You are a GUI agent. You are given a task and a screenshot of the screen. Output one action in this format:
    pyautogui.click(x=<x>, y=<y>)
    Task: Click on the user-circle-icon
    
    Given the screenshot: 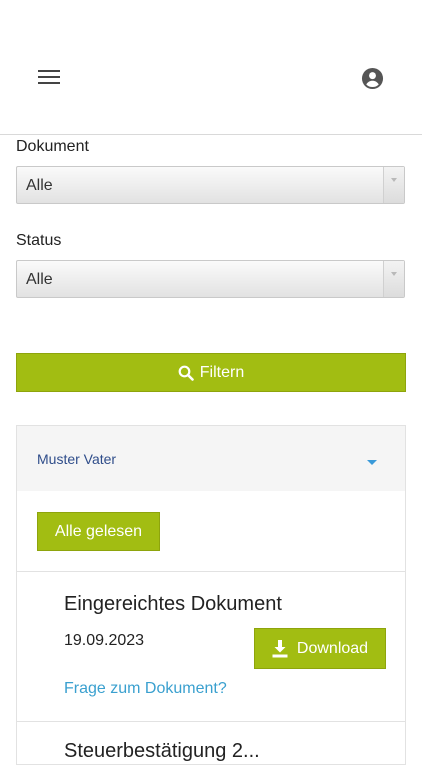 What is the action you would take?
    pyautogui.click(x=372, y=78)
    